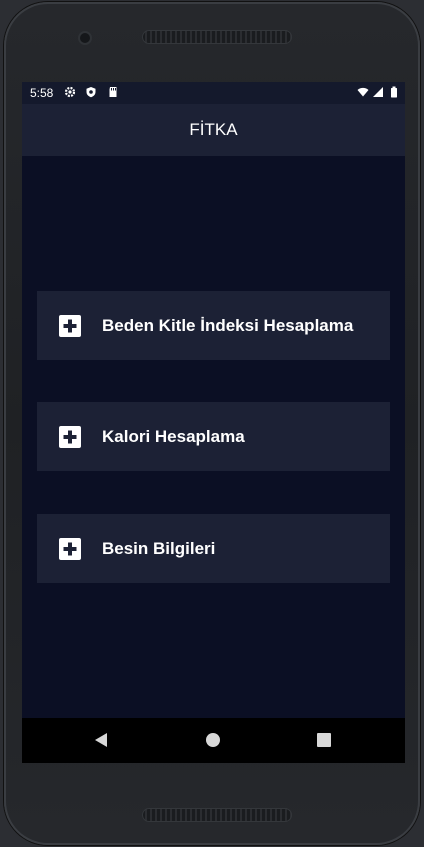  What do you see at coordinates (113, 92) in the screenshot?
I see `sd-card-icon` at bounding box center [113, 92].